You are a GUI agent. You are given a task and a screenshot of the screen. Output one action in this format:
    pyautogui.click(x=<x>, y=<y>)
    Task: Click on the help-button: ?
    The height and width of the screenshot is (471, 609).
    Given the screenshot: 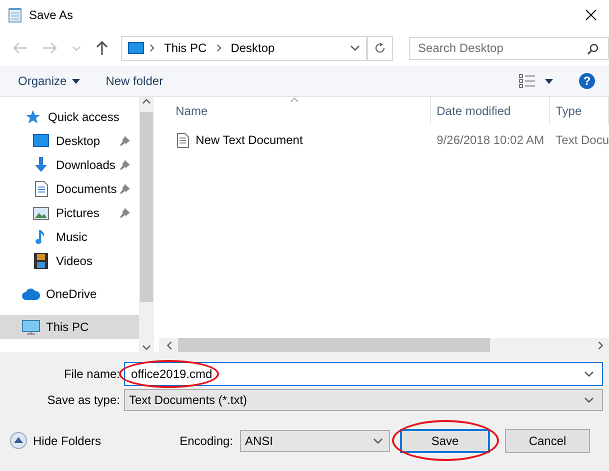 What is the action you would take?
    pyautogui.click(x=587, y=81)
    